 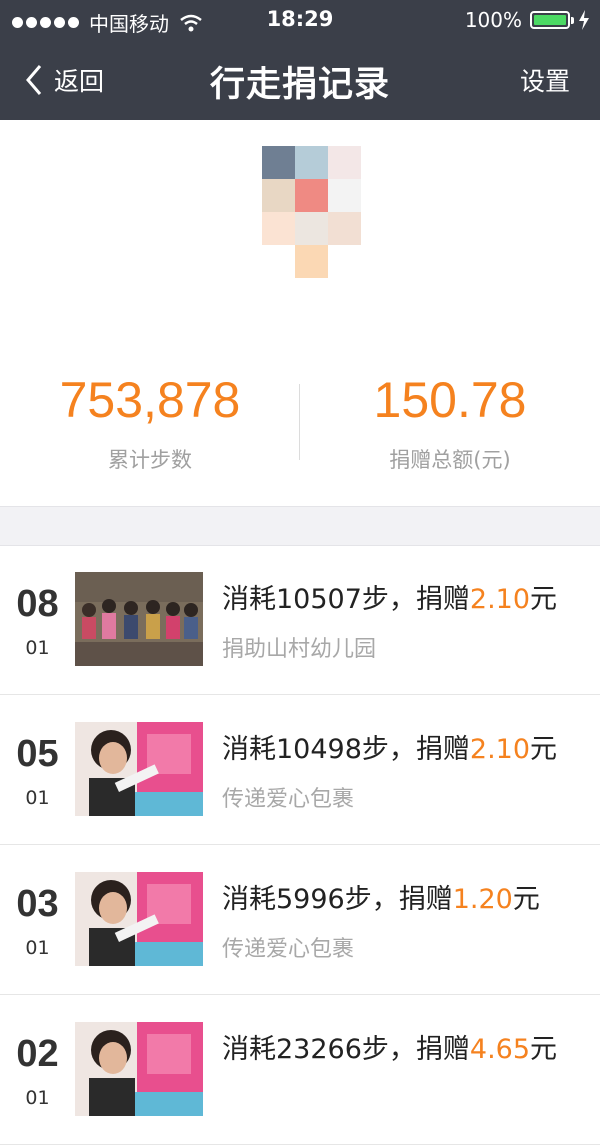 I want to click on avatar, so click(x=312, y=212).